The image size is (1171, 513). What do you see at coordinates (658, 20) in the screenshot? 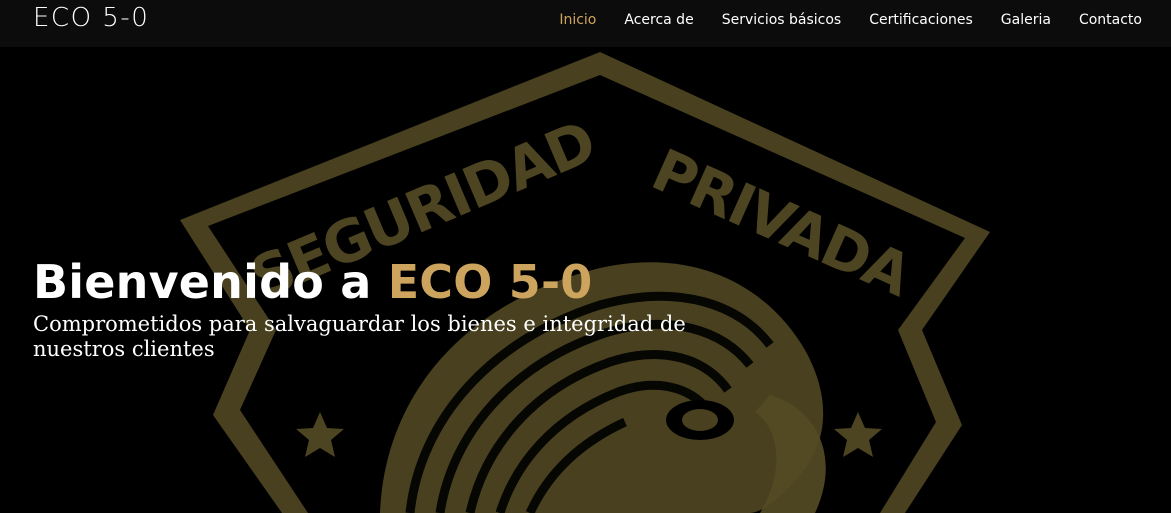
I see `nav-item-acerca-de: Acerca de` at bounding box center [658, 20].